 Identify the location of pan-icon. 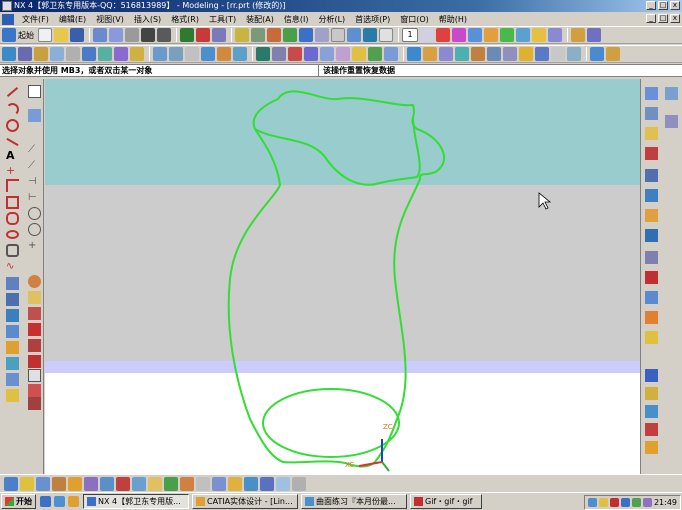
(306, 35).